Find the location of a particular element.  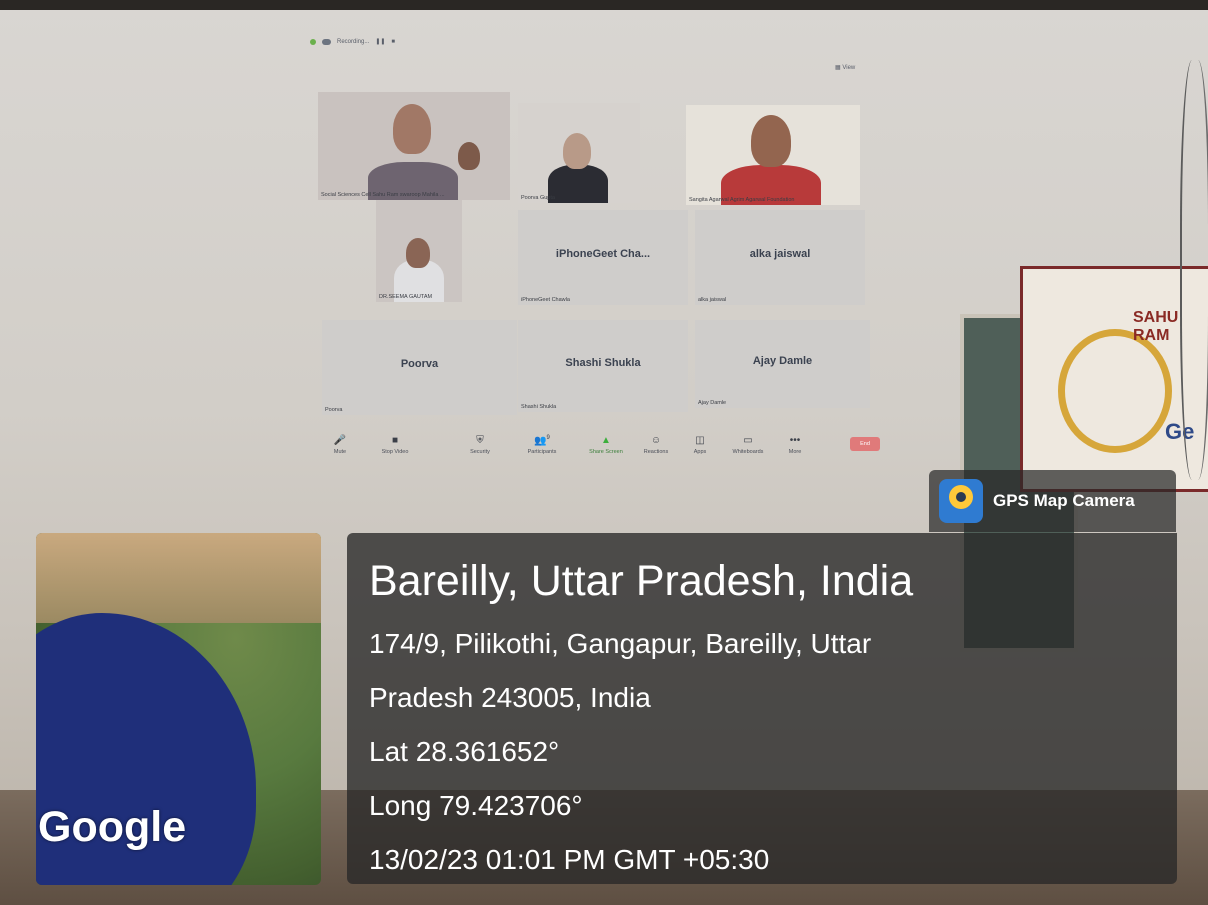

google-logo: Google is located at coordinates (112, 827).